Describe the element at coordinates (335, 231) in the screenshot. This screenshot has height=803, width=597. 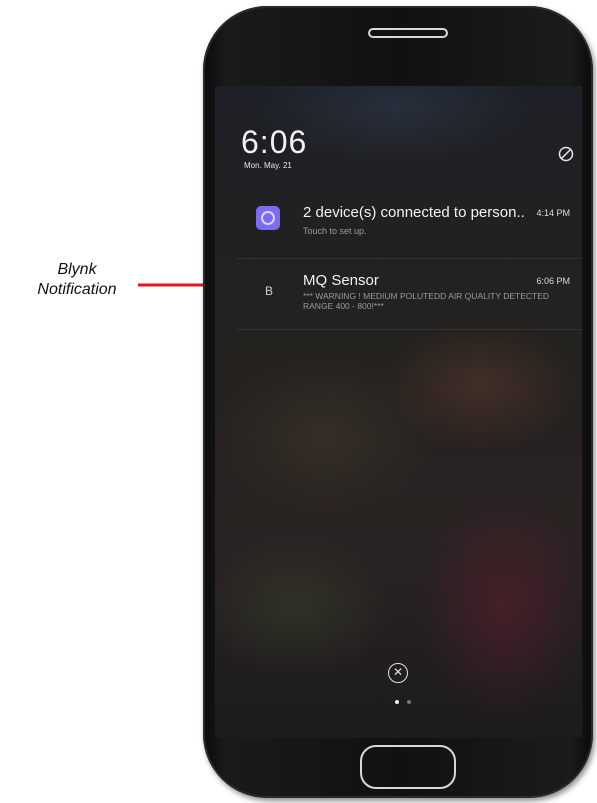
I see `notification-subtitle: Touch to set up.` at that location.